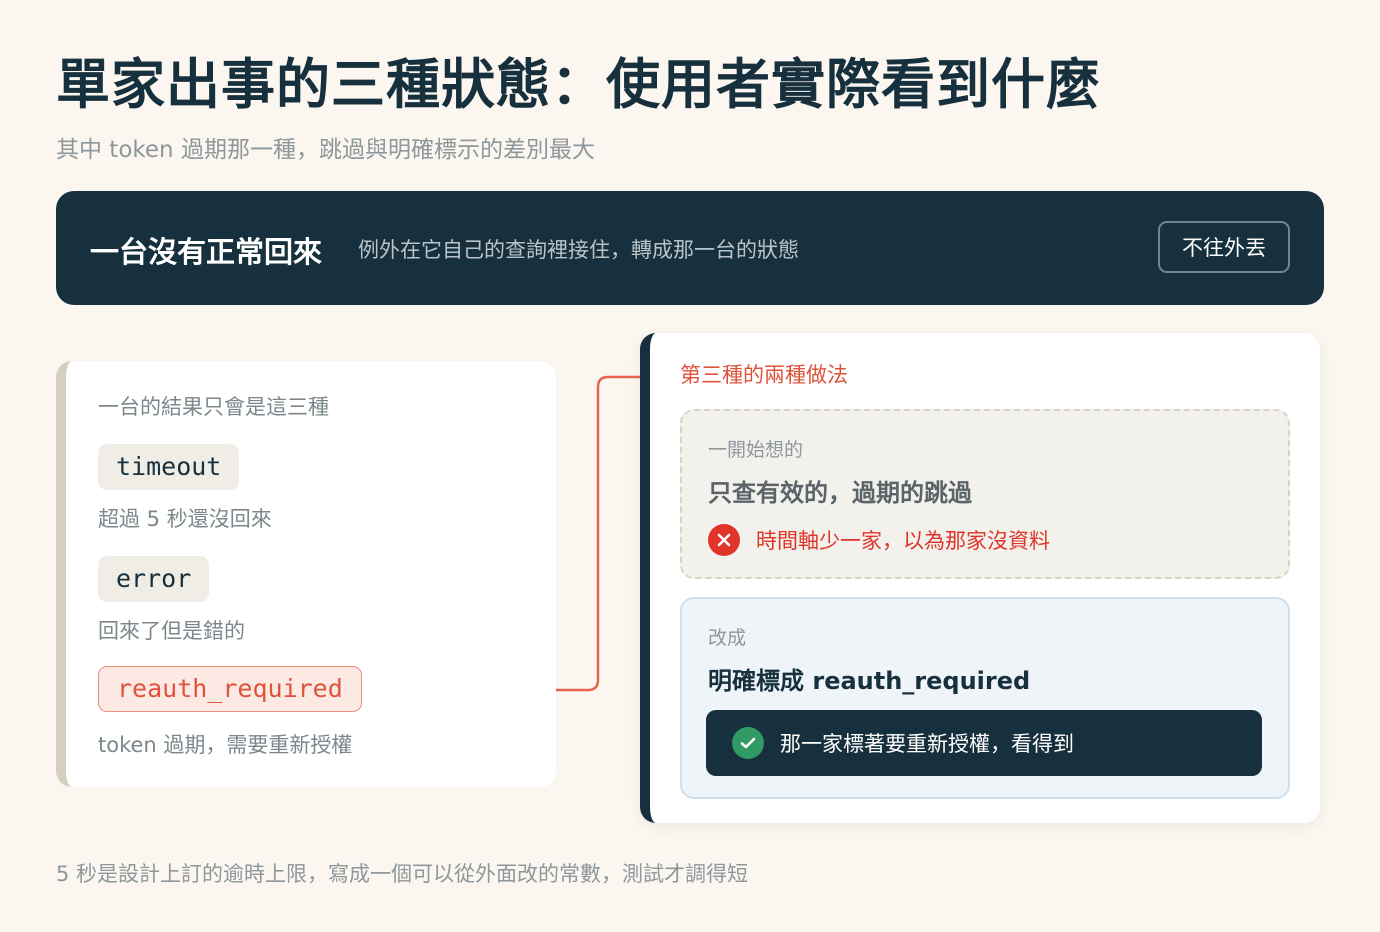 This screenshot has height=932, width=1380. I want to click on initial-approach-box: 一開始想的 只查有效的，過期的跳過 時間軸少一家，以為那家沒資料, so click(985, 494).